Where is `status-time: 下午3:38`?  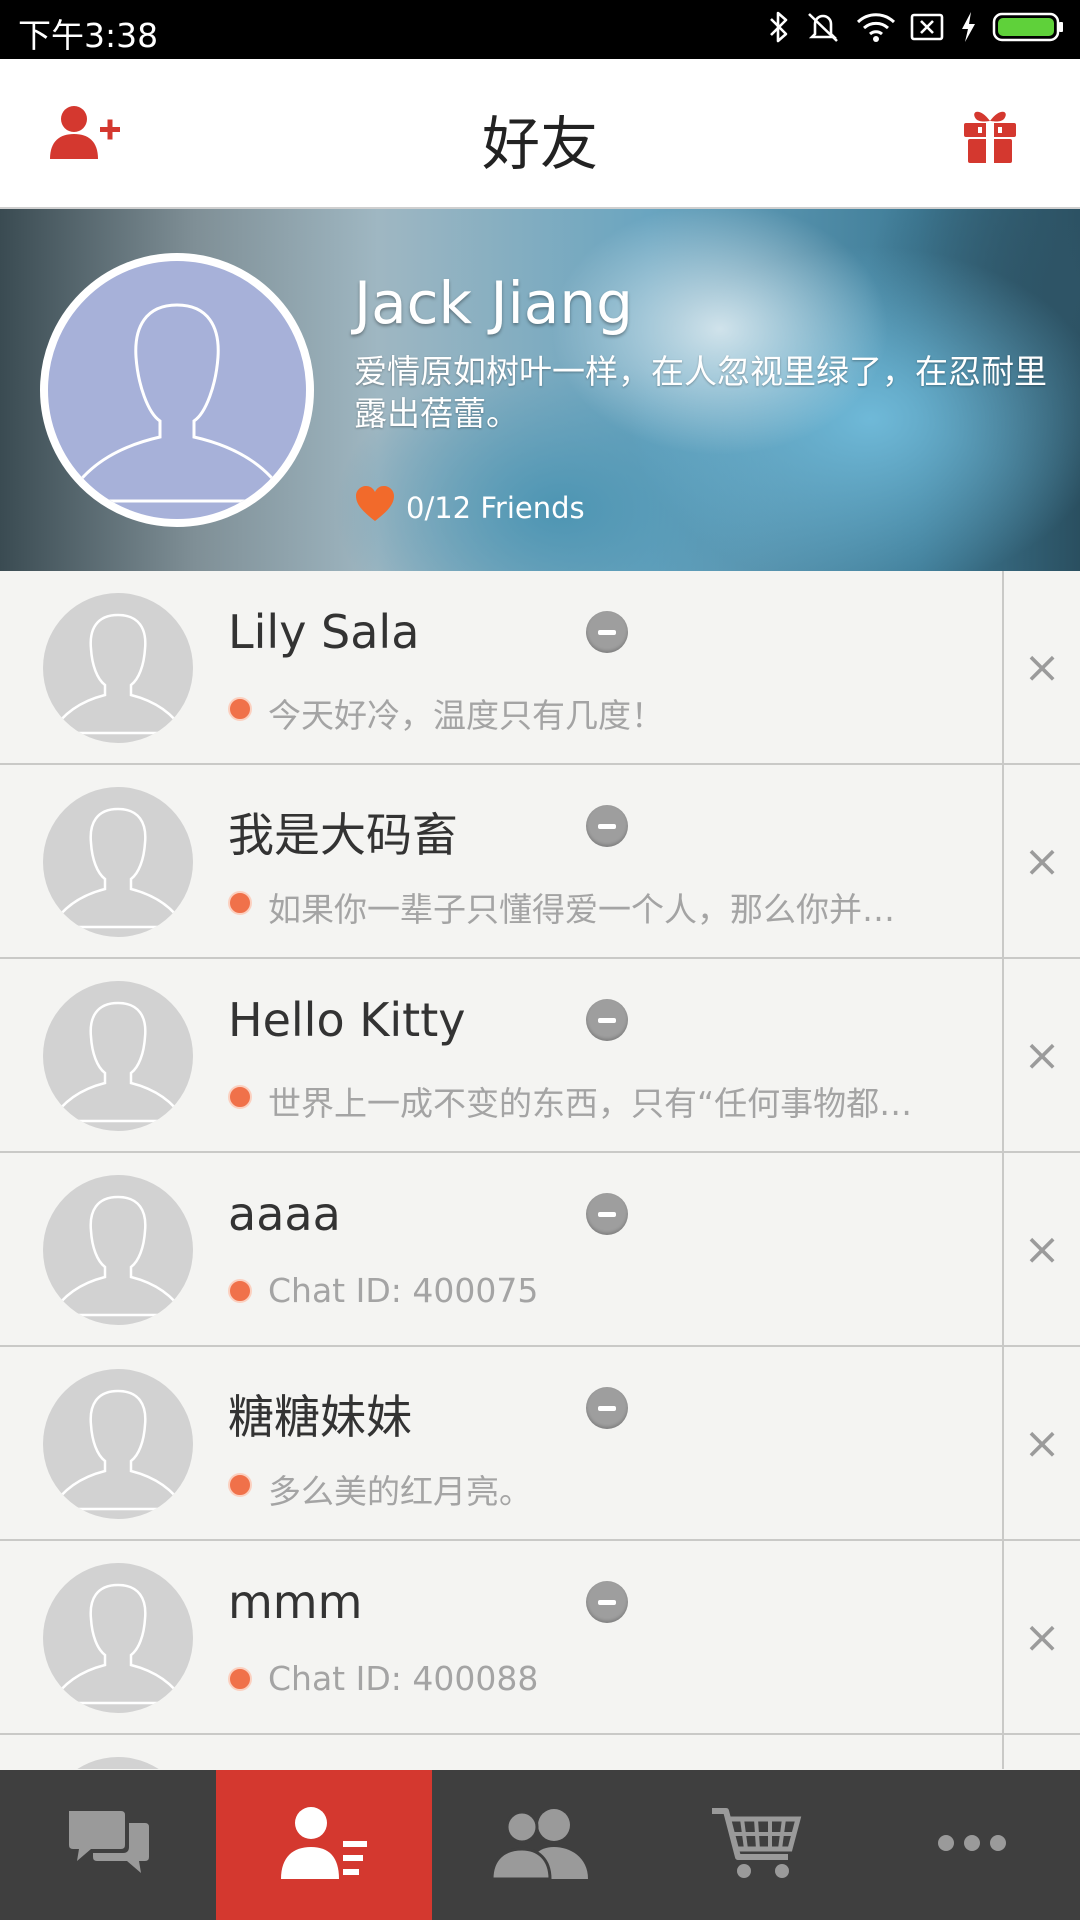 status-time: 下午3:38 is located at coordinates (88, 35).